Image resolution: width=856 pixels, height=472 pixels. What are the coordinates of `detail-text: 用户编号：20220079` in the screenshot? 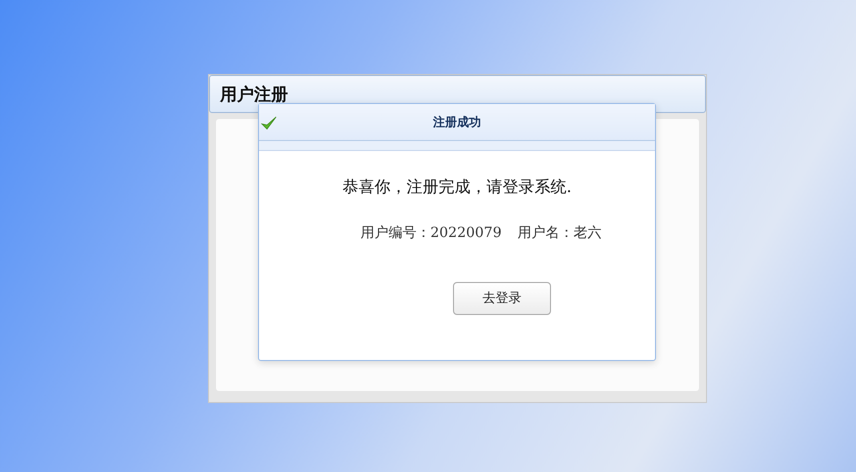 It's located at (431, 233).